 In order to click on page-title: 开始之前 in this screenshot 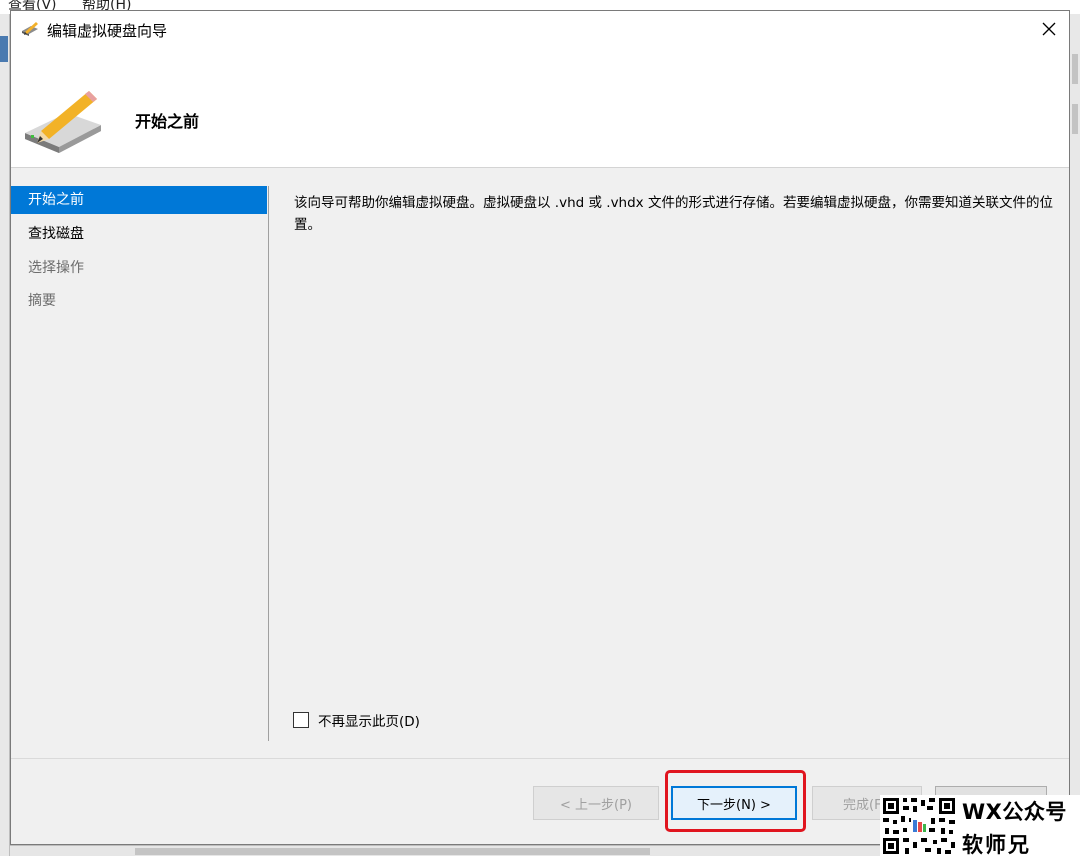, I will do `click(167, 121)`.